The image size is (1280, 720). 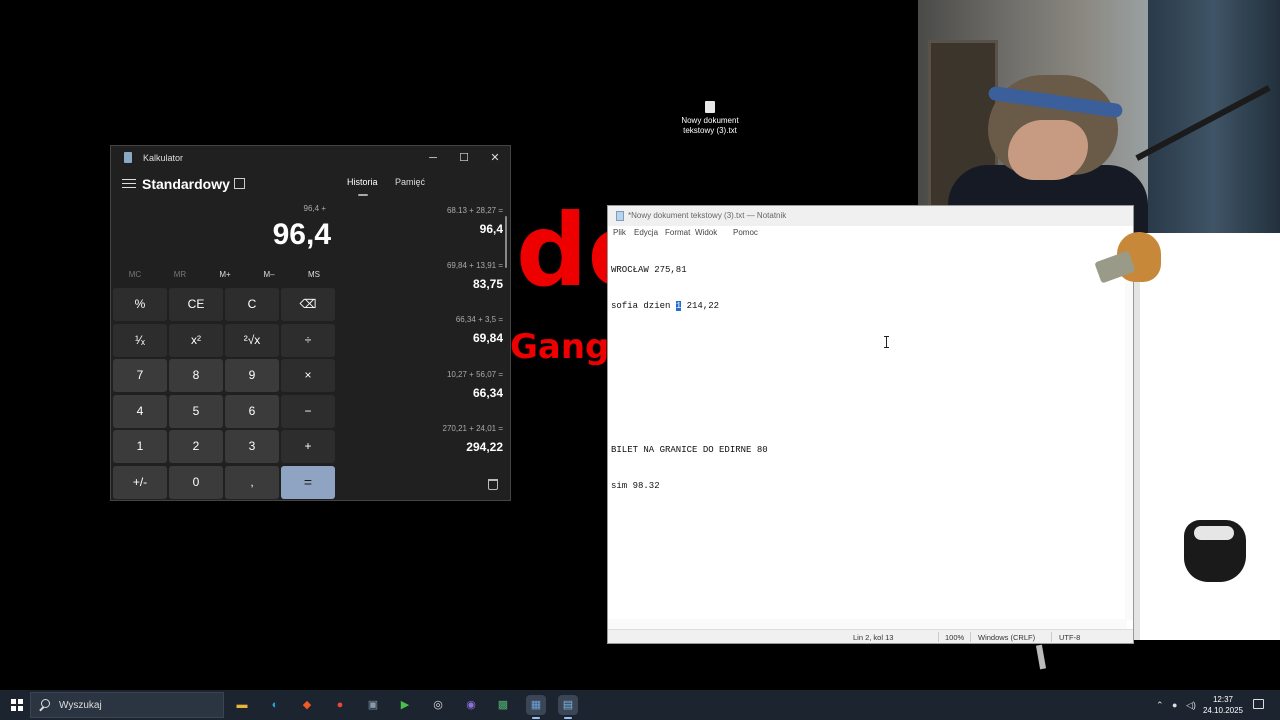 I want to click on close-button: ✕, so click(x=495, y=158).